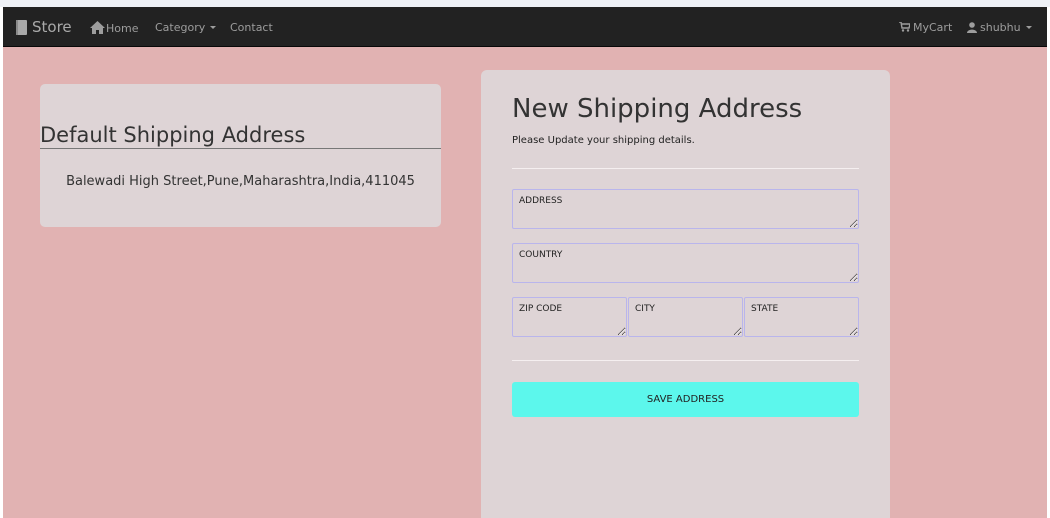  What do you see at coordinates (685, 209) in the screenshot?
I see `address-field` at bounding box center [685, 209].